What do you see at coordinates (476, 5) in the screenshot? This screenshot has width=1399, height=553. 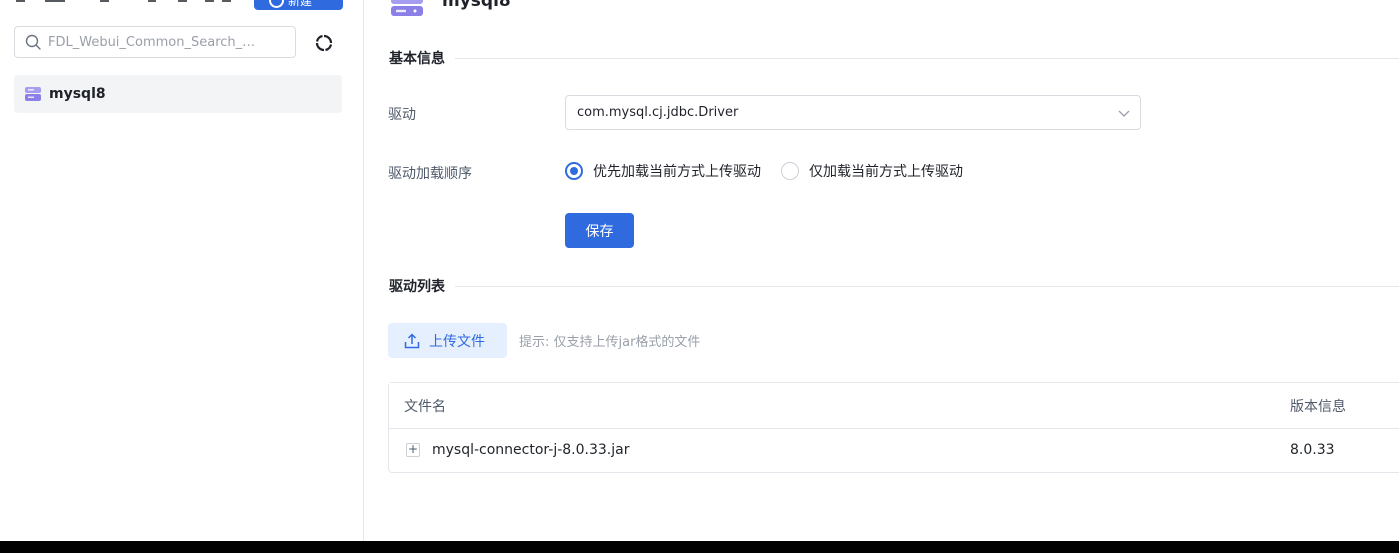 I see `page-title: mysql8` at bounding box center [476, 5].